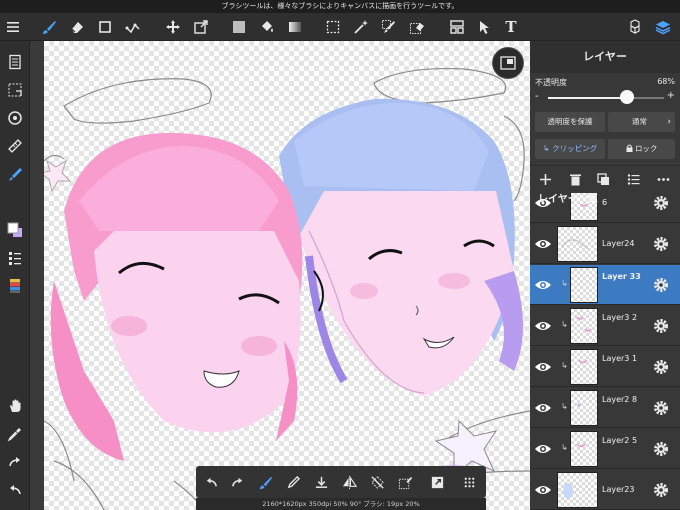 The height and width of the screenshot is (510, 680). What do you see at coordinates (265, 482) in the screenshot?
I see `brush-size-button` at bounding box center [265, 482].